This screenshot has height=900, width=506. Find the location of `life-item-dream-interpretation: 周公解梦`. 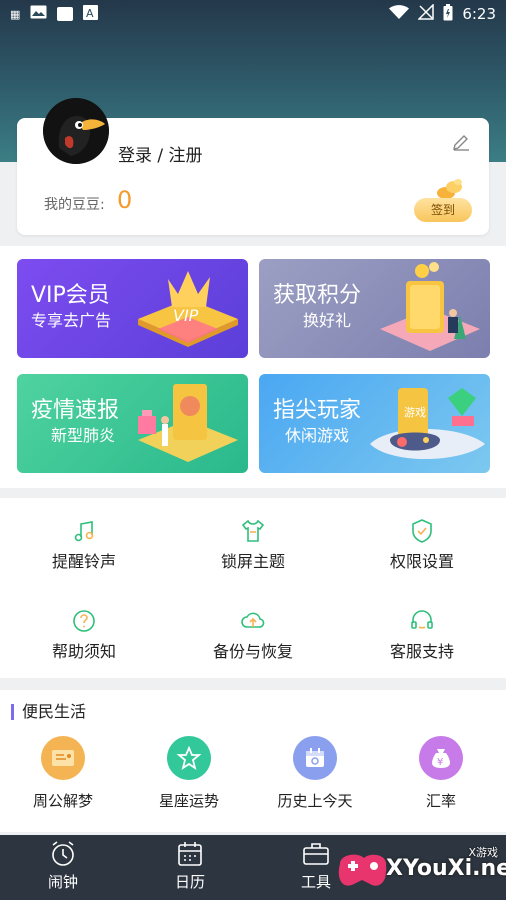

life-item-dream-interpretation: 周公解梦 is located at coordinates (63, 773).